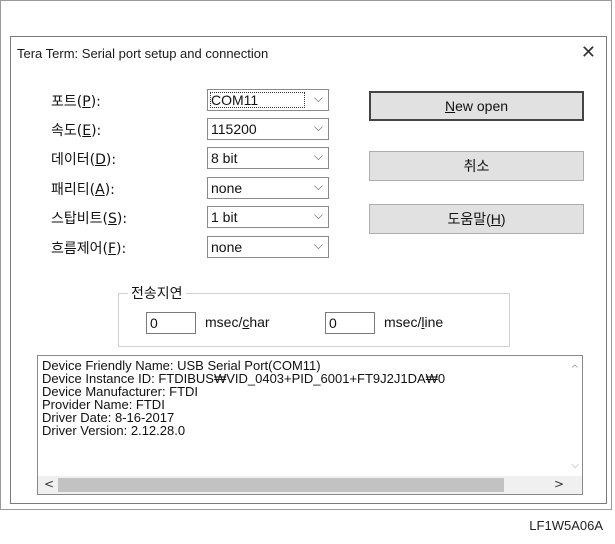  Describe the element at coordinates (227, 247) in the screenshot. I see `flow-control-value: none` at that location.